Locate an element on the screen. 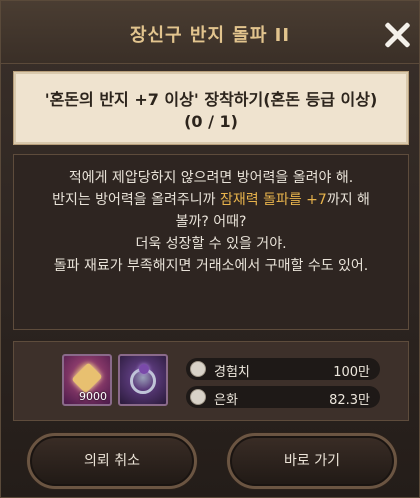 The height and width of the screenshot is (498, 420). stat-label: 은화 is located at coordinates (226, 400).